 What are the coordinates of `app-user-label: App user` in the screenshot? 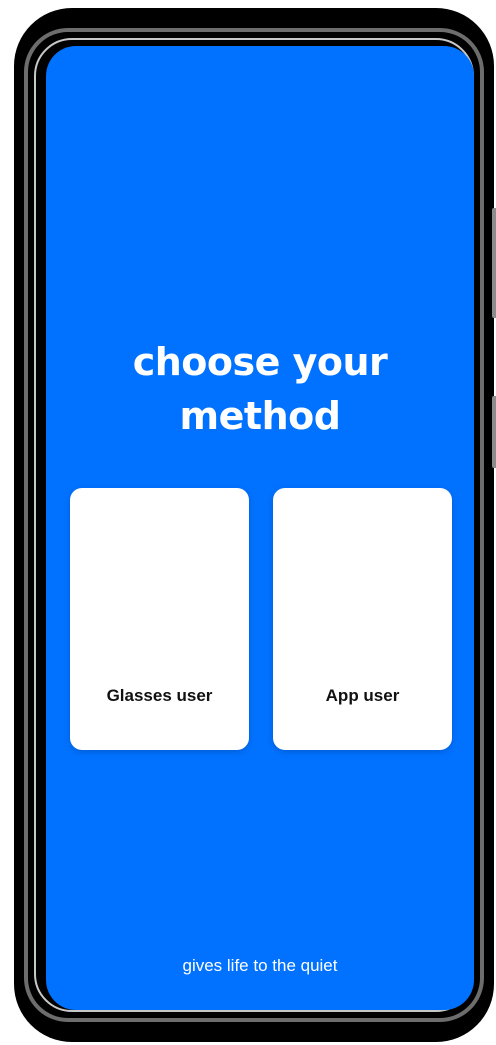 It's located at (362, 695).